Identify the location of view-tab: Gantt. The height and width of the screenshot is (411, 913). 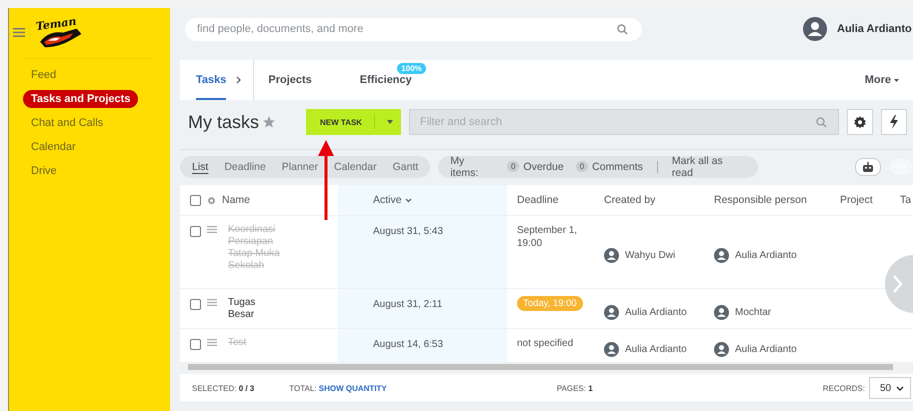
(405, 166).